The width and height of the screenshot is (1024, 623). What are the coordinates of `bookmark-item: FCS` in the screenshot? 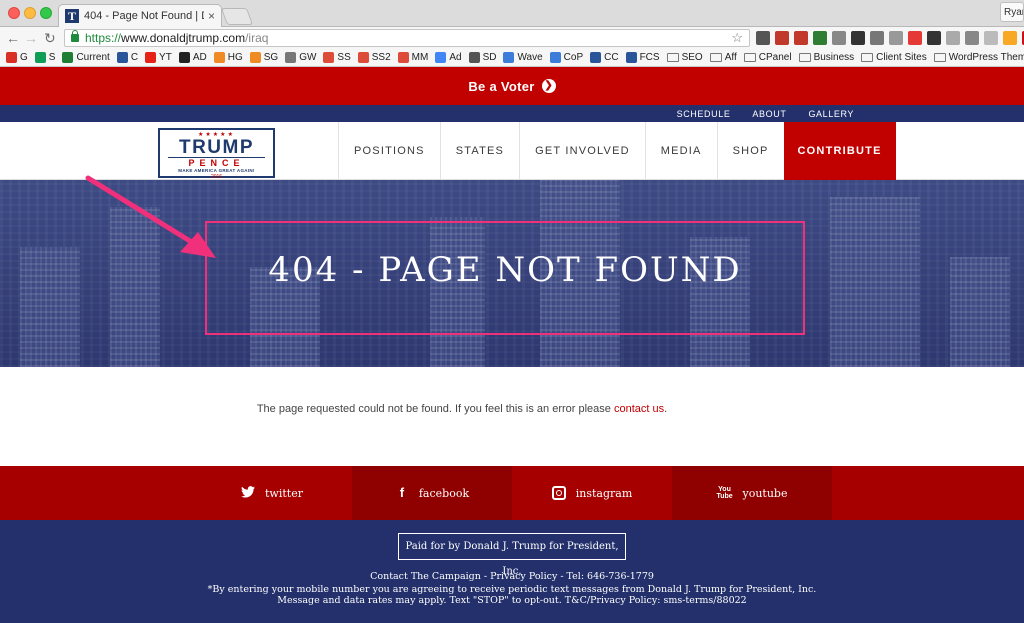 It's located at (642, 57).